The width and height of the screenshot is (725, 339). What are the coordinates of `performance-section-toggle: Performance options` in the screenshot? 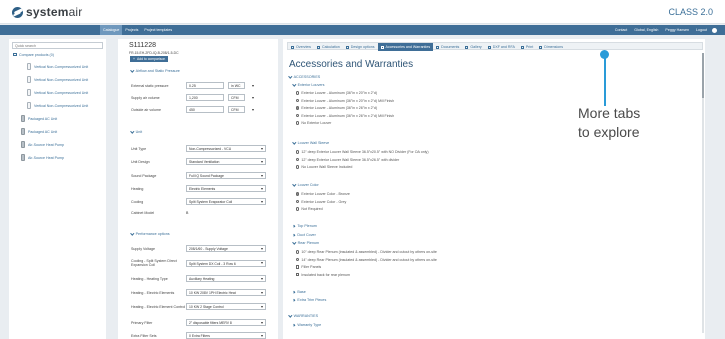 It's located at (150, 233).